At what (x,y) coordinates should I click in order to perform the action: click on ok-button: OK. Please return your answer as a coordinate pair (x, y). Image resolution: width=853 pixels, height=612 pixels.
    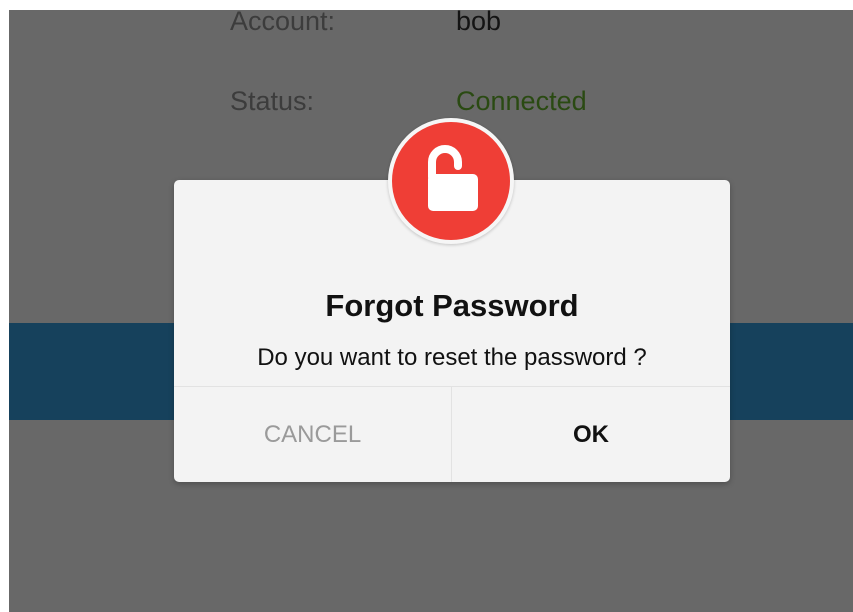
    Looking at the image, I should click on (591, 434).